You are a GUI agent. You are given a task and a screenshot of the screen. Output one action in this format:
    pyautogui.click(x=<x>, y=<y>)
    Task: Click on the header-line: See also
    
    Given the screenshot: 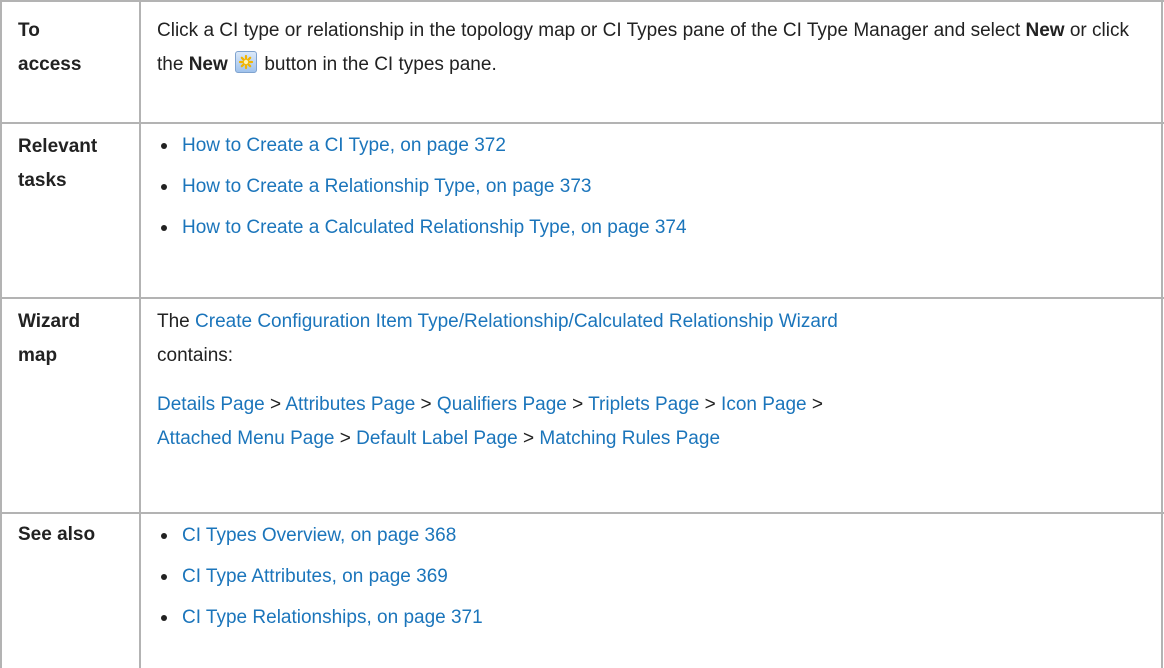 What is the action you would take?
    pyautogui.click(x=57, y=534)
    